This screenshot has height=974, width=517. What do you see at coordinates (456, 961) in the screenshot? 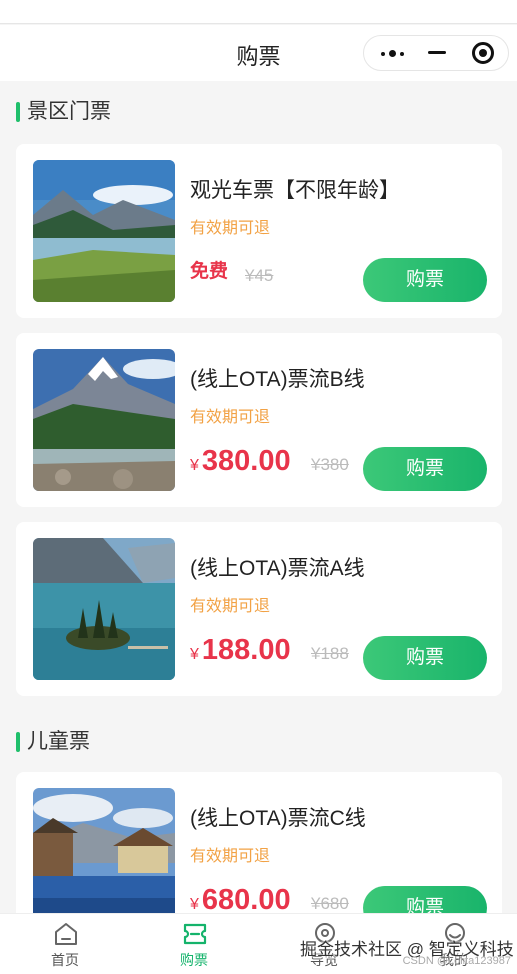
I see `watermark-small: CSDN @Lolita123987` at bounding box center [456, 961].